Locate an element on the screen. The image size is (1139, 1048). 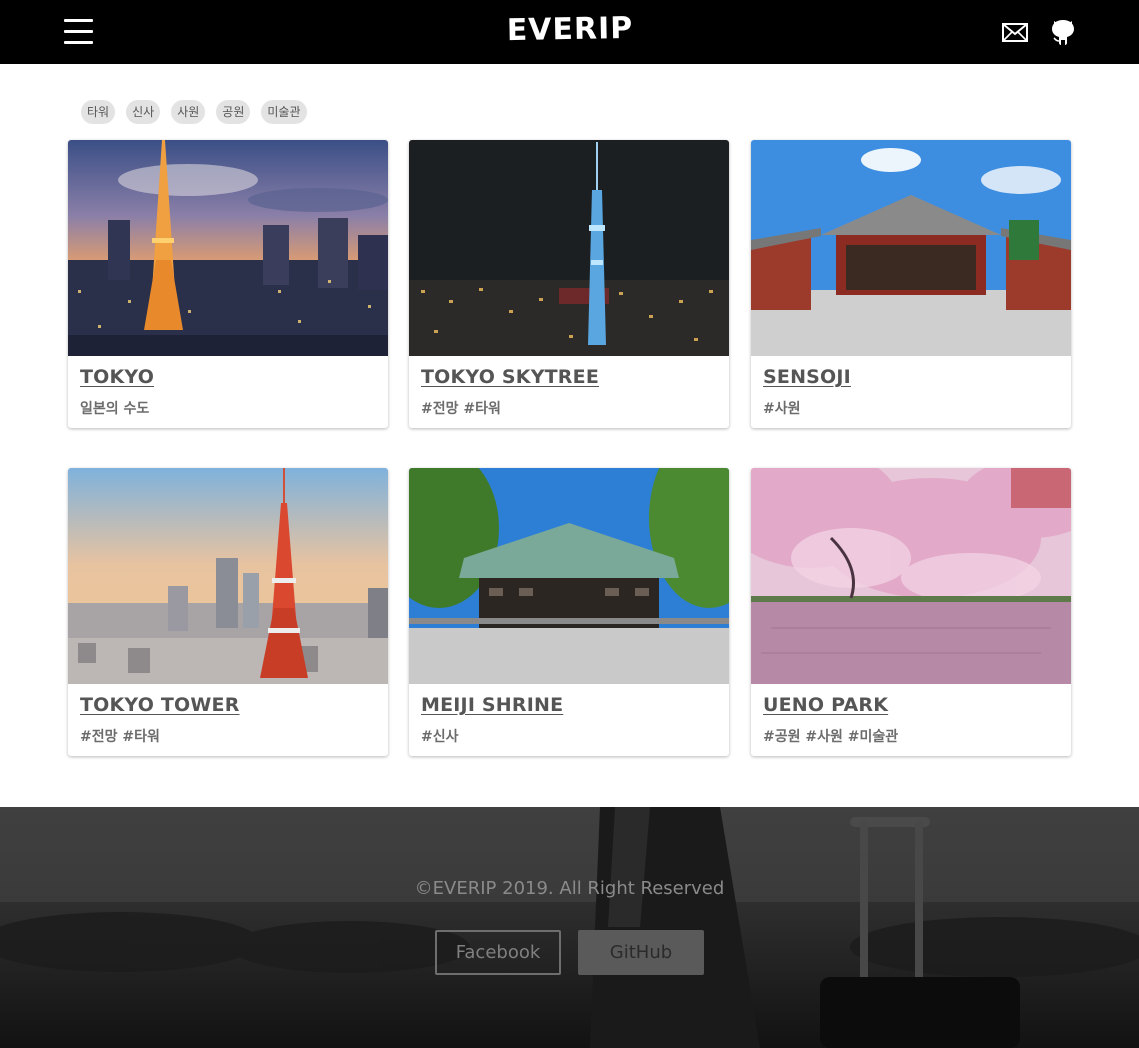
meiji-shrine-image is located at coordinates (569, 576).